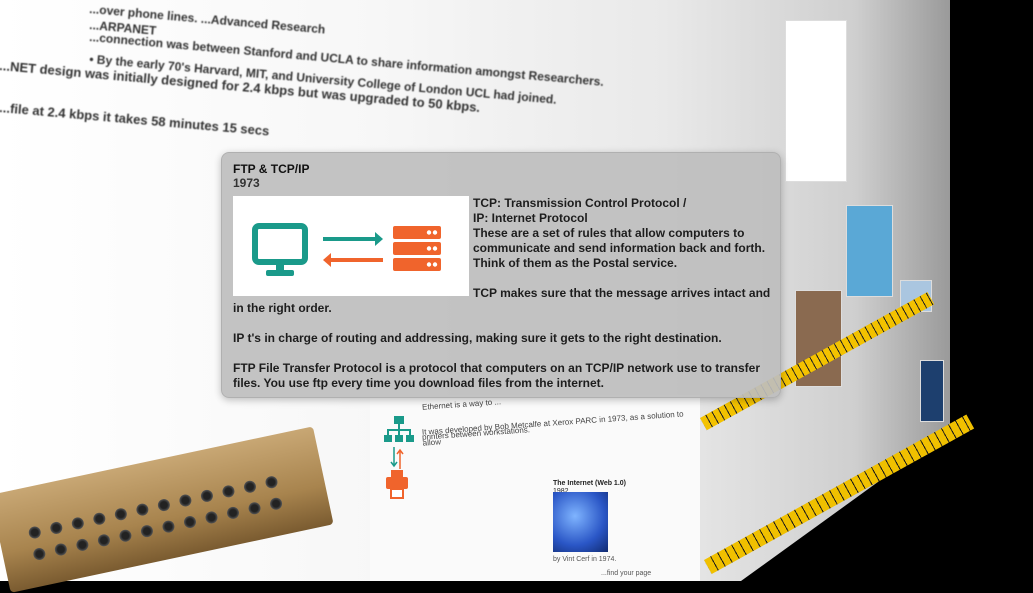  I want to click on internet-card-image, so click(580, 522).